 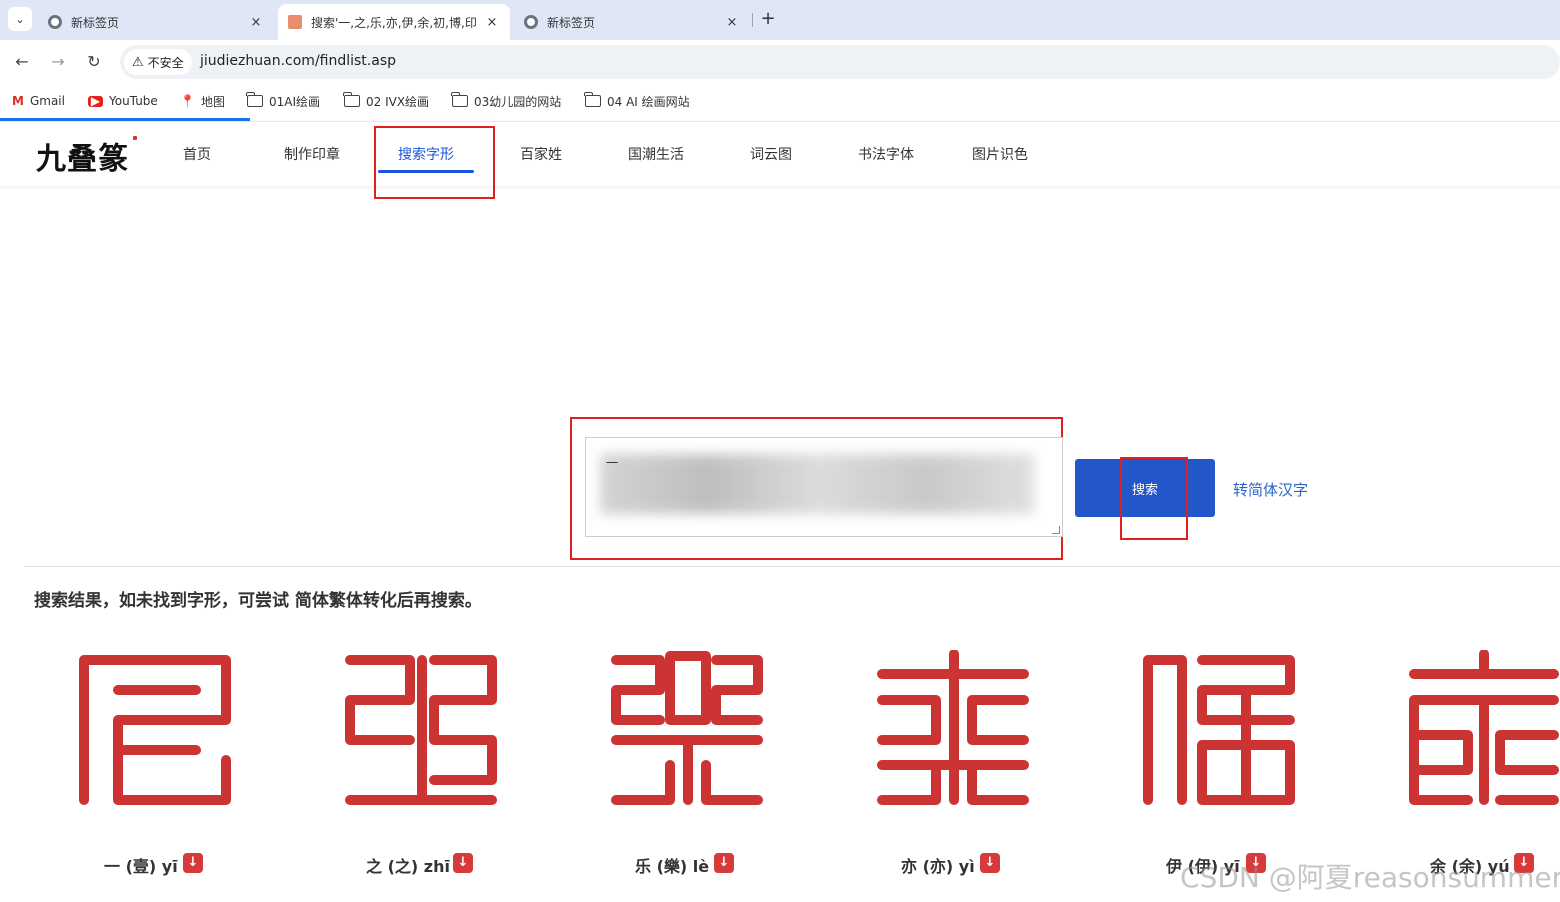 What do you see at coordinates (295, 101) in the screenshot?
I see `bookmark-label: 01AI绘画` at bounding box center [295, 101].